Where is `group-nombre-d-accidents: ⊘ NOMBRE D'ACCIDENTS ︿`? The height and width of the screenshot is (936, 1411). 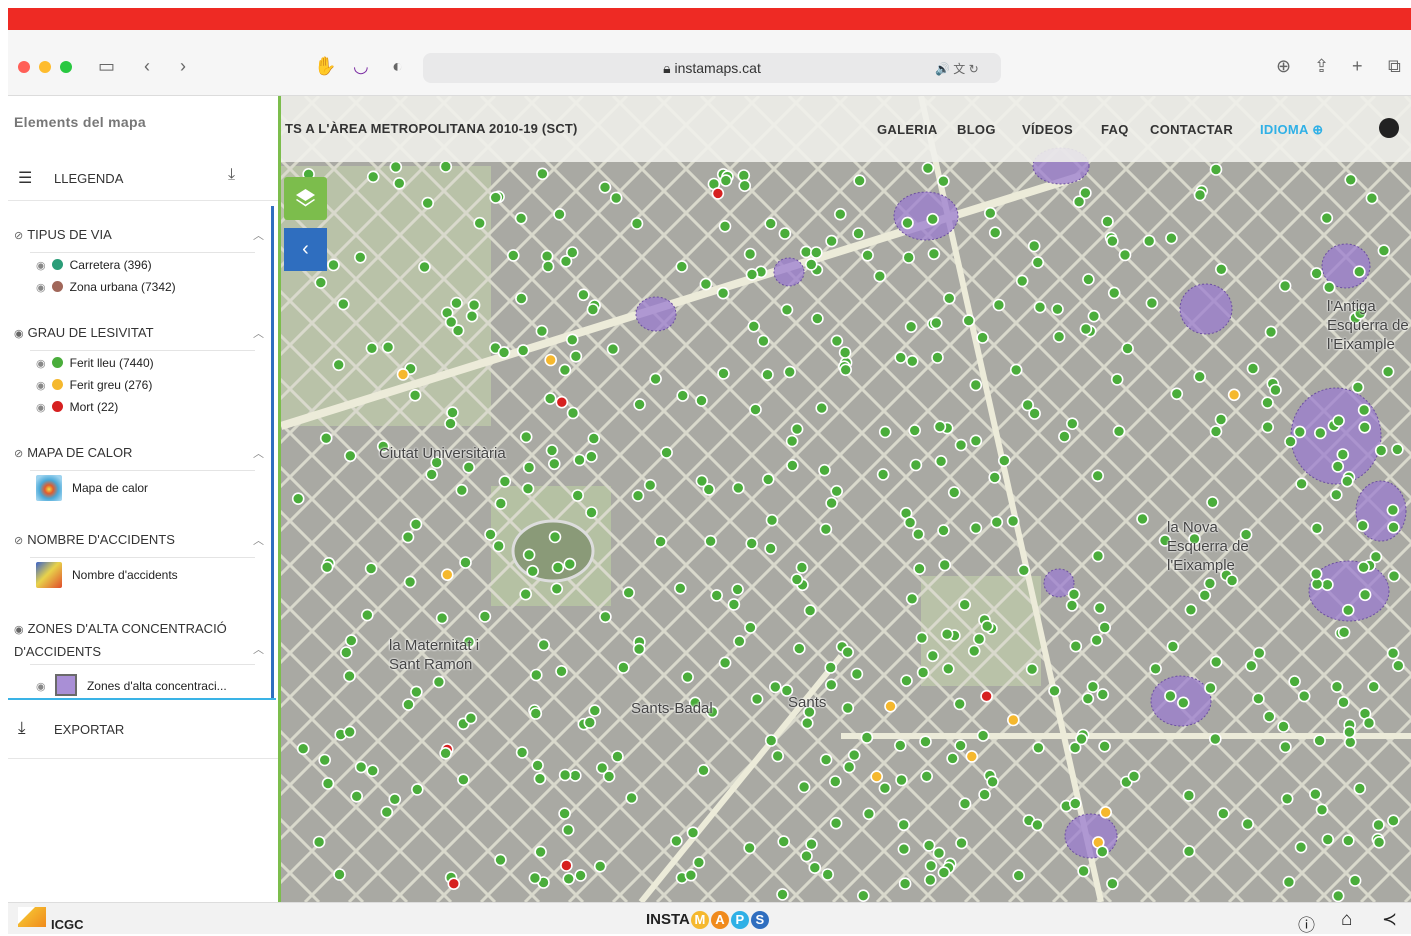
group-nombre-d-accidents: ⊘ NOMBRE D'ACCIDENTS ︿ is located at coordinates (139, 539).